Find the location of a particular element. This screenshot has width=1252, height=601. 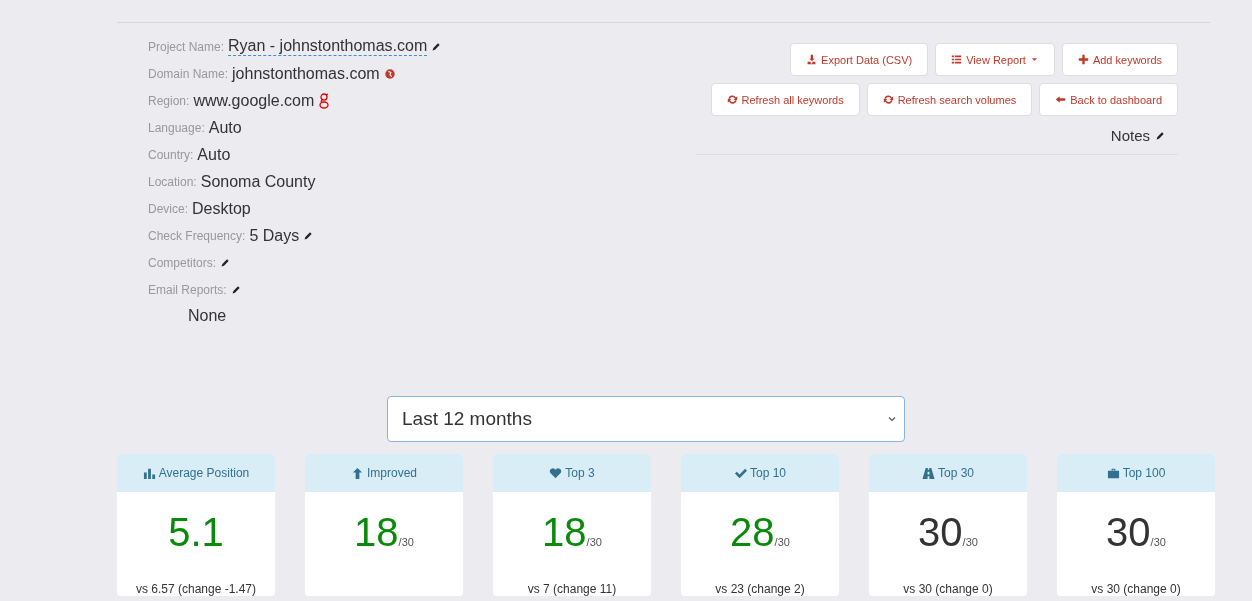

card-title: Top 10 is located at coordinates (768, 473).